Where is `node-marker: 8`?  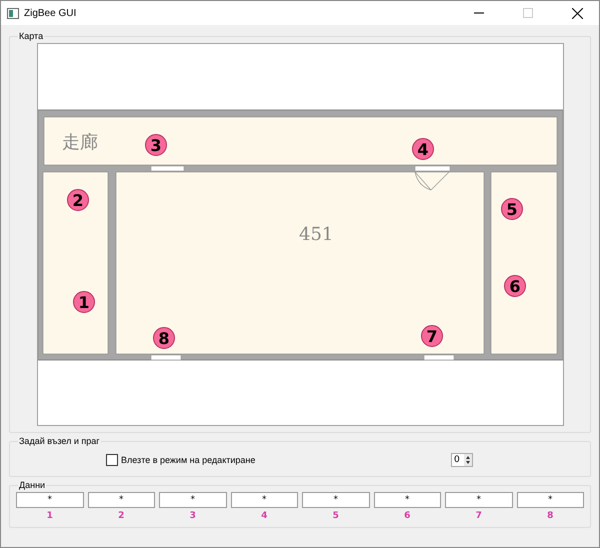 node-marker: 8 is located at coordinates (164, 338).